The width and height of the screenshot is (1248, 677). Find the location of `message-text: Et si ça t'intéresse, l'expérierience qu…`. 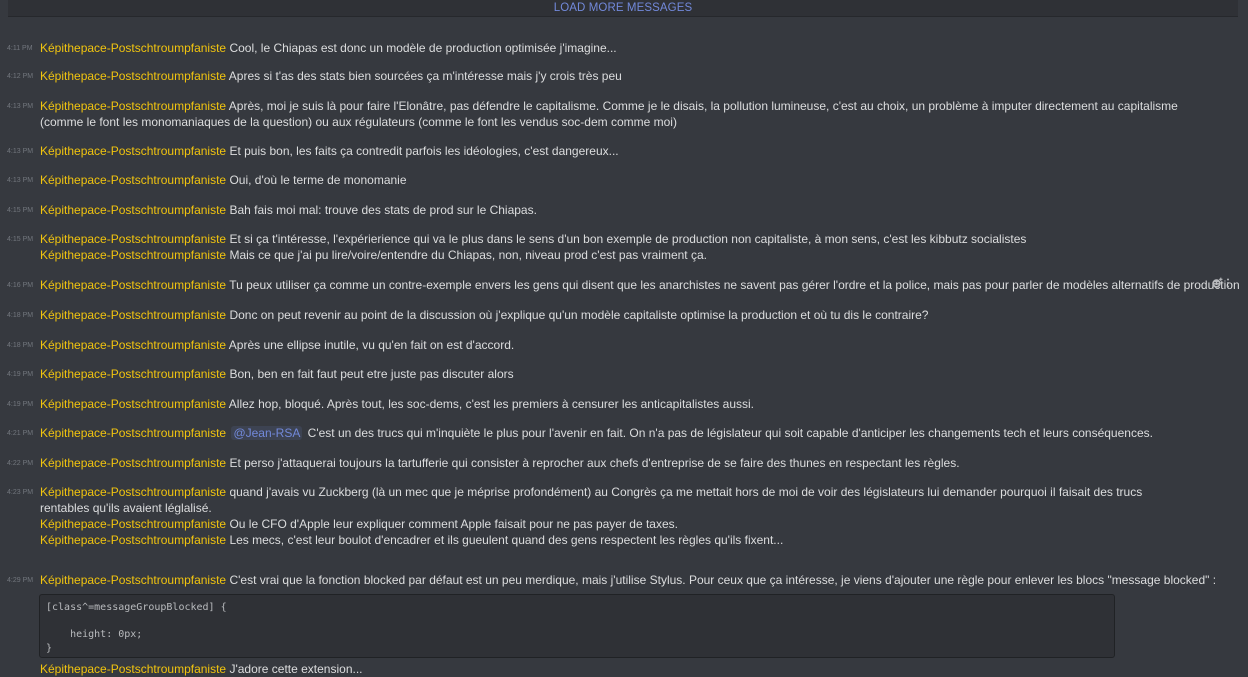

message-text: Et si ça t'intéresse, l'expérierience qu… is located at coordinates (628, 239).